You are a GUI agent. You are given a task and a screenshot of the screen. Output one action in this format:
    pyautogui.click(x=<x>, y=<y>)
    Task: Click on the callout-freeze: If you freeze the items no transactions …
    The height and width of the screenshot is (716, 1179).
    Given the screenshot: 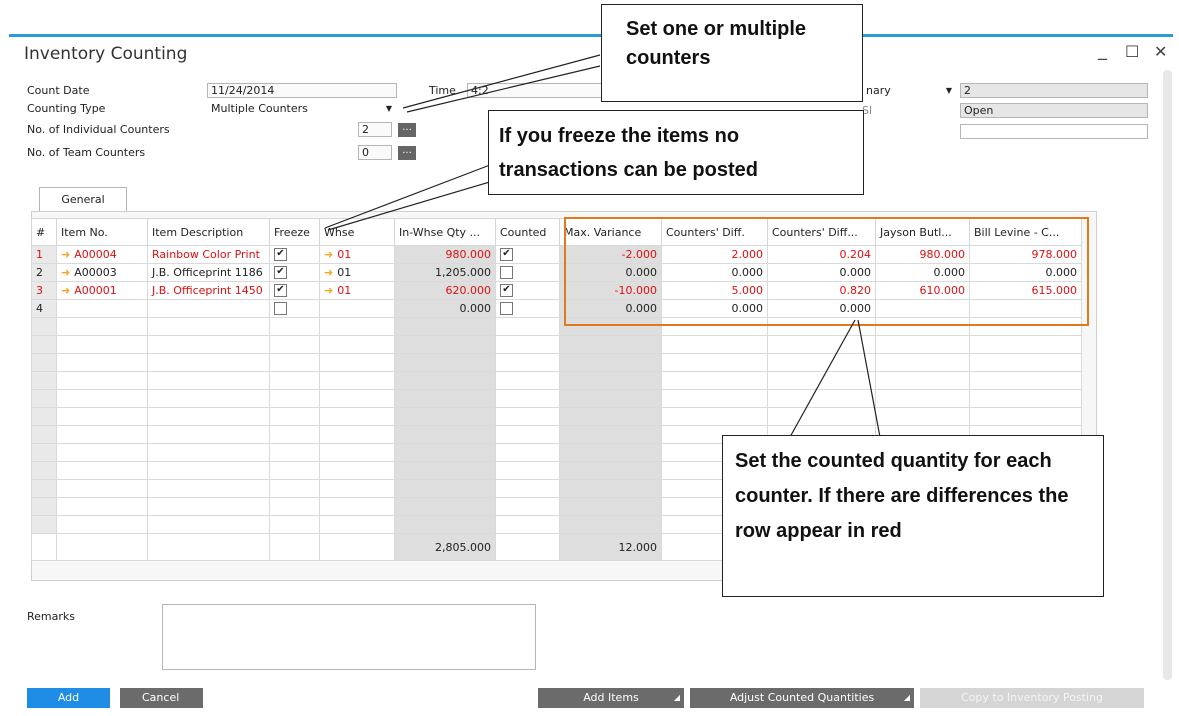 What is the action you would take?
    pyautogui.click(x=676, y=152)
    